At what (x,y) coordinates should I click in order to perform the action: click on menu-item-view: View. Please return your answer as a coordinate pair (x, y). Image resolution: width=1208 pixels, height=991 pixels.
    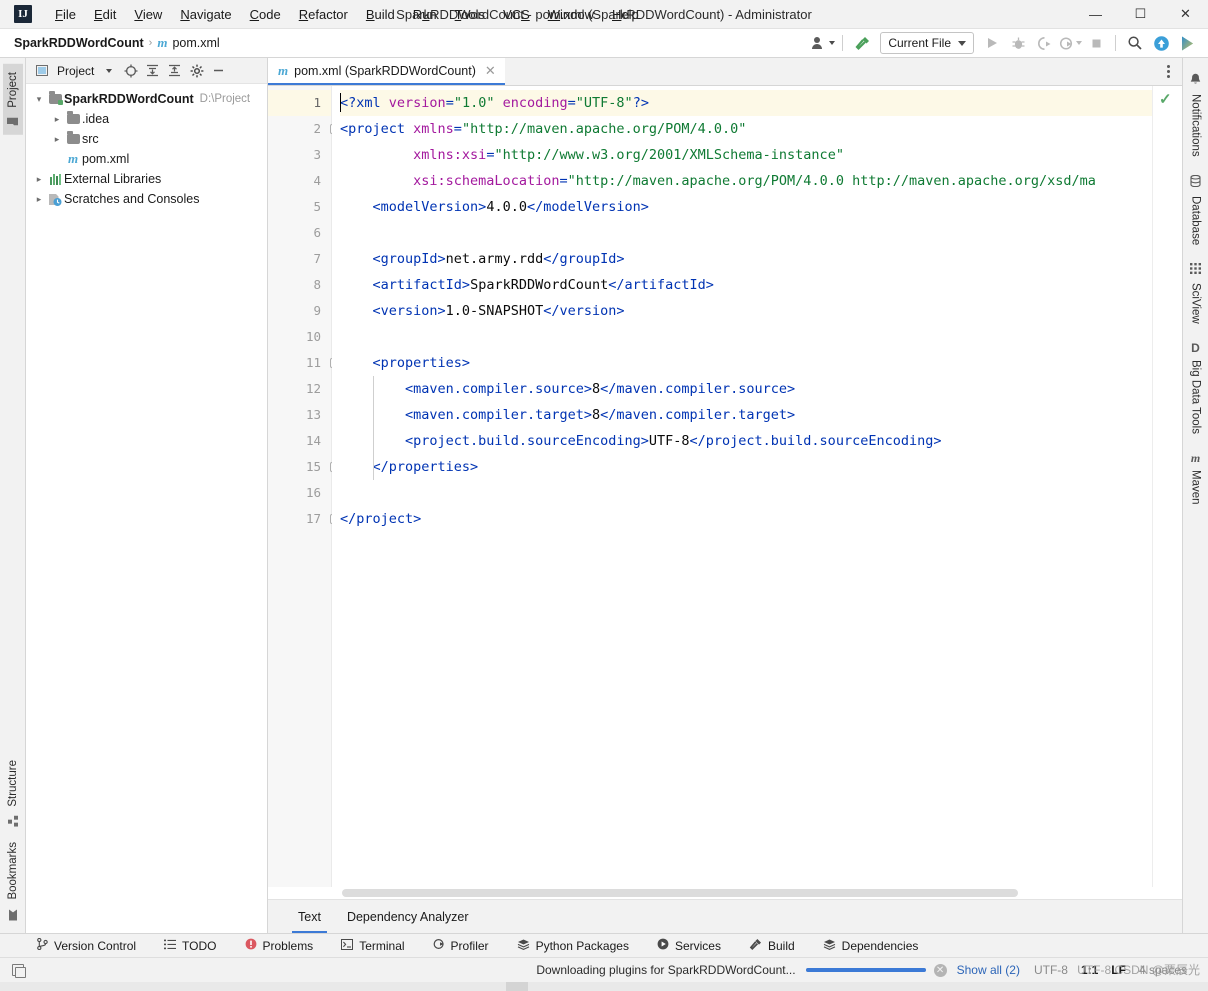
    Looking at the image, I should click on (148, 14).